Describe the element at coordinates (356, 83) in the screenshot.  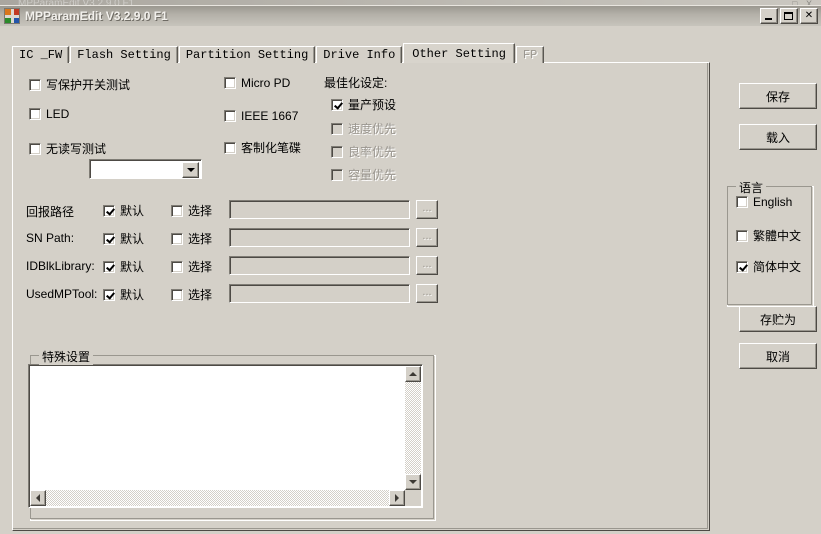
I see `optimize-title: 最佳化设定:` at that location.